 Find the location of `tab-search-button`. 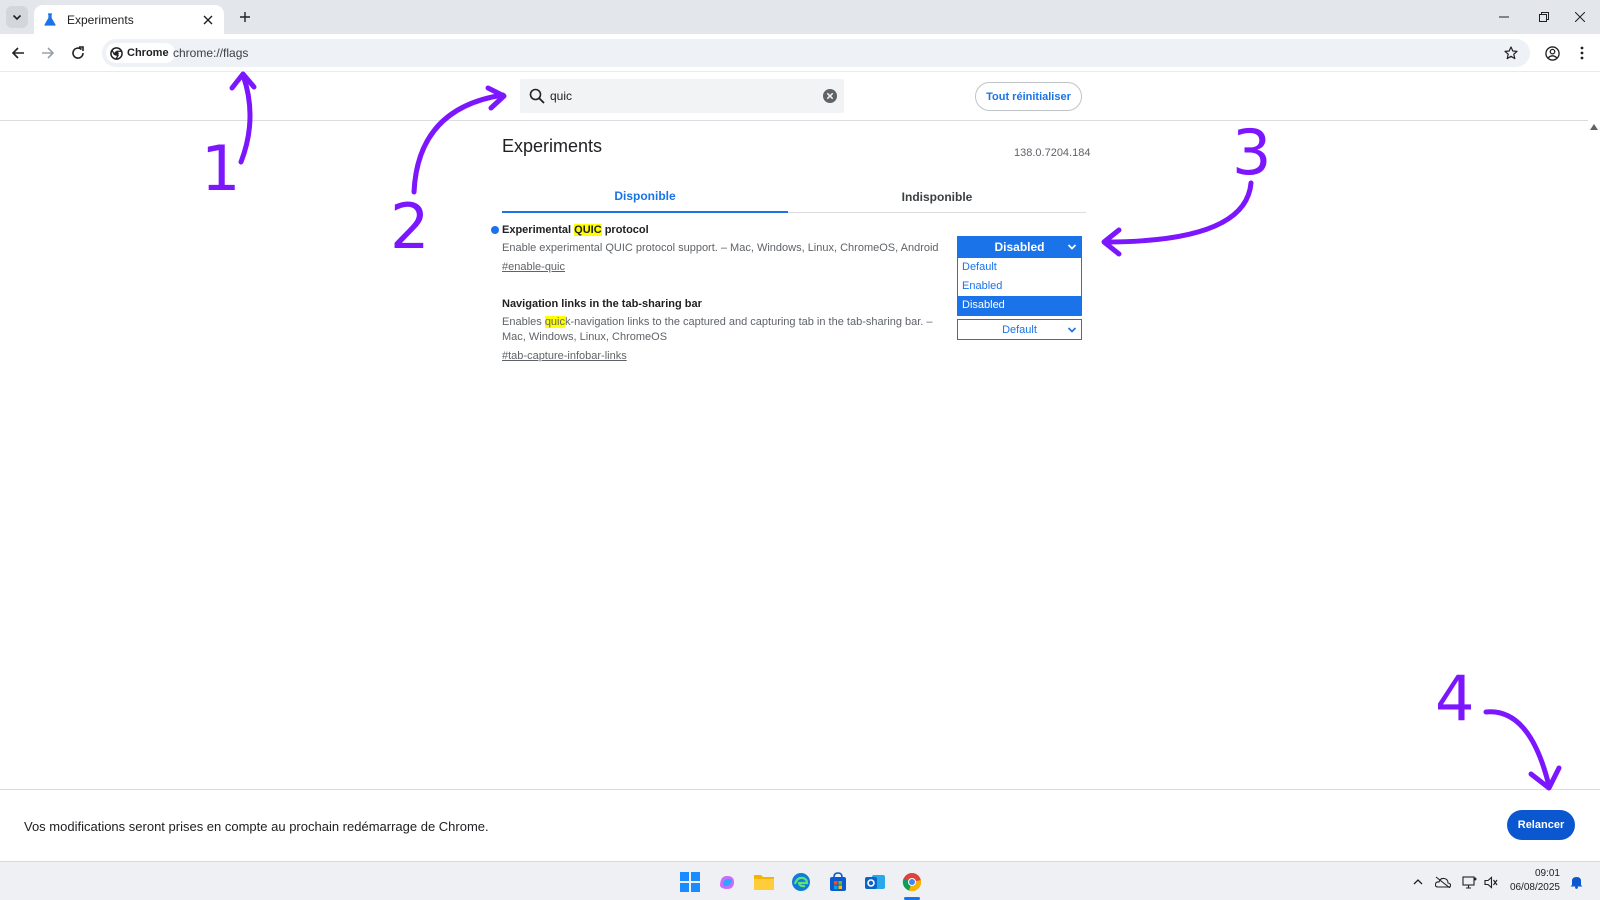

tab-search-button is located at coordinates (17, 17).